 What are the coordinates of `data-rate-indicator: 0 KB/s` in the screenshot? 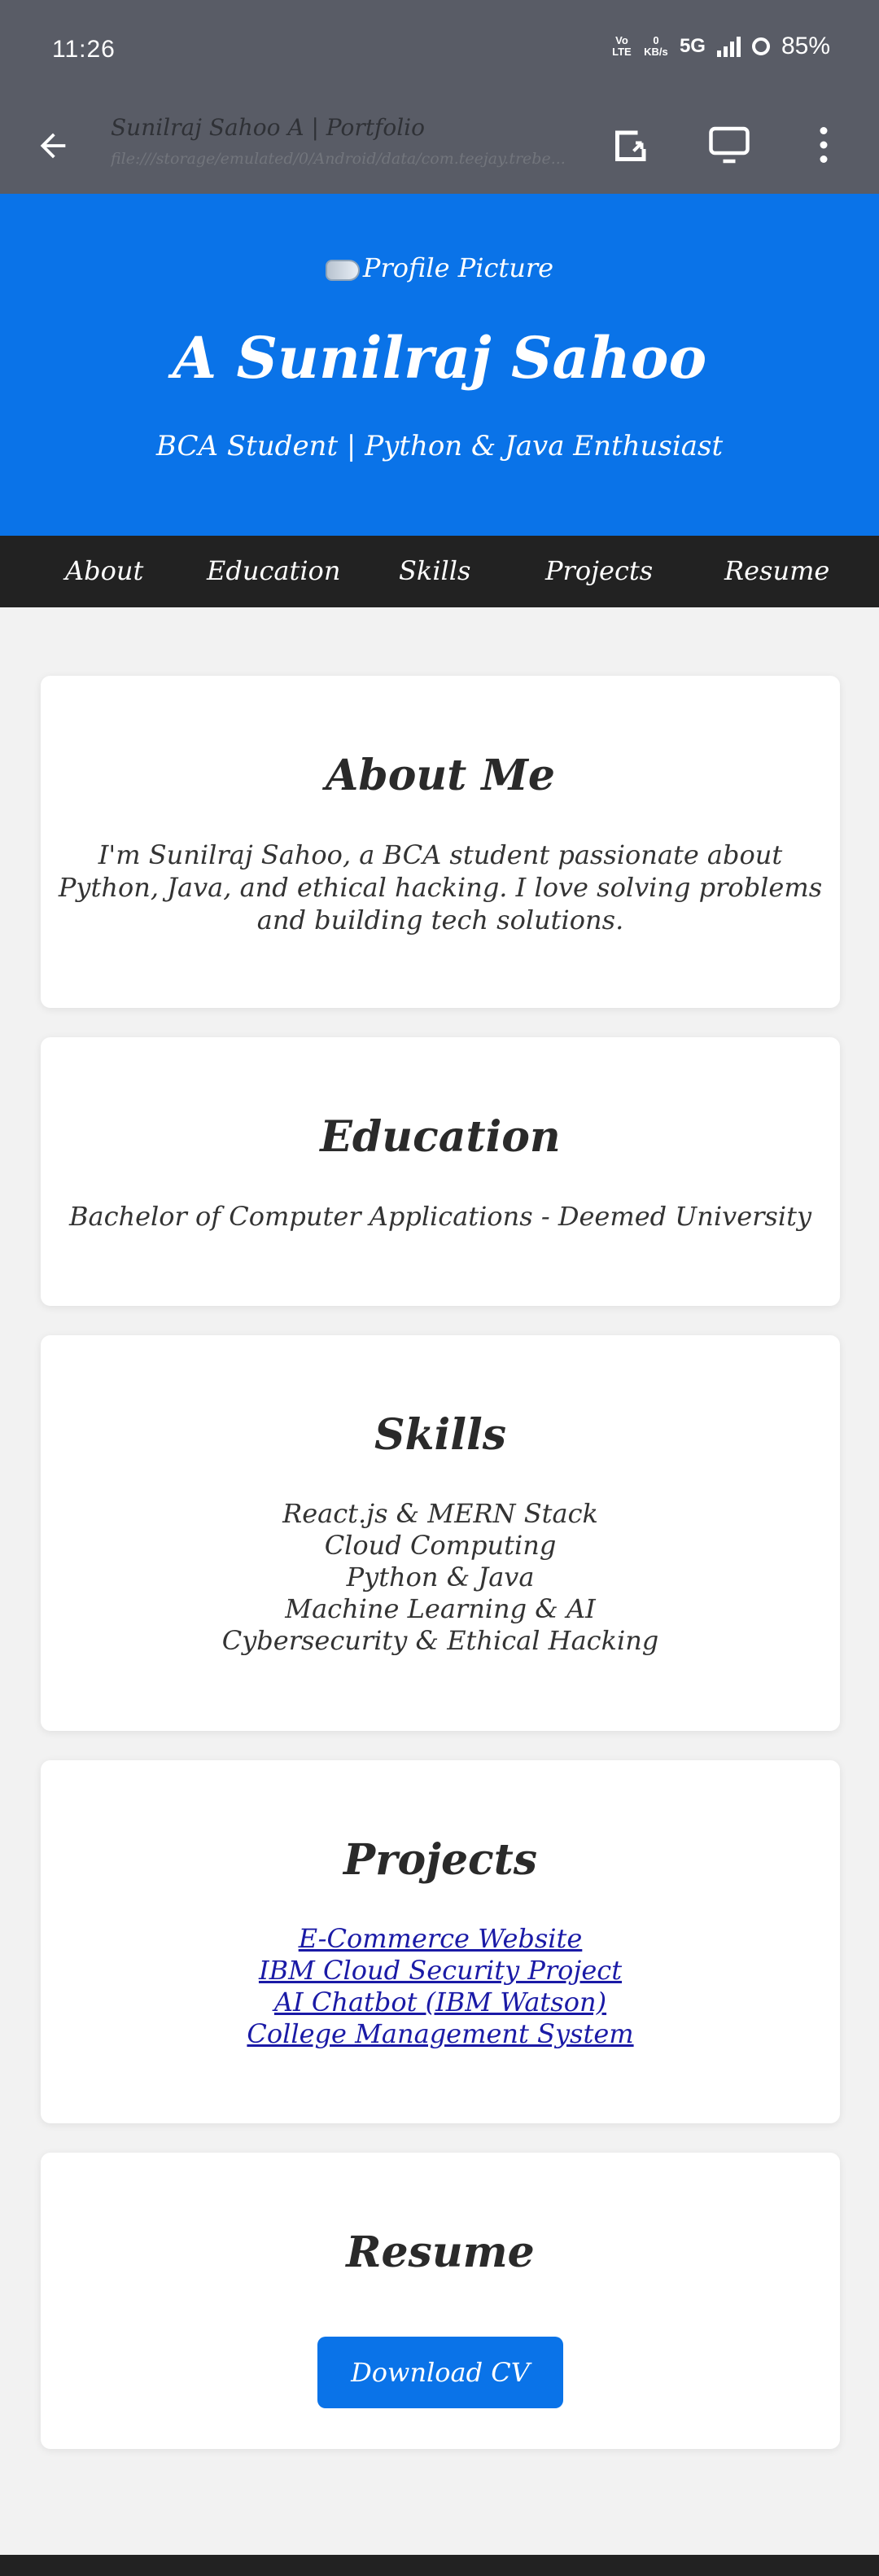 It's located at (656, 46).